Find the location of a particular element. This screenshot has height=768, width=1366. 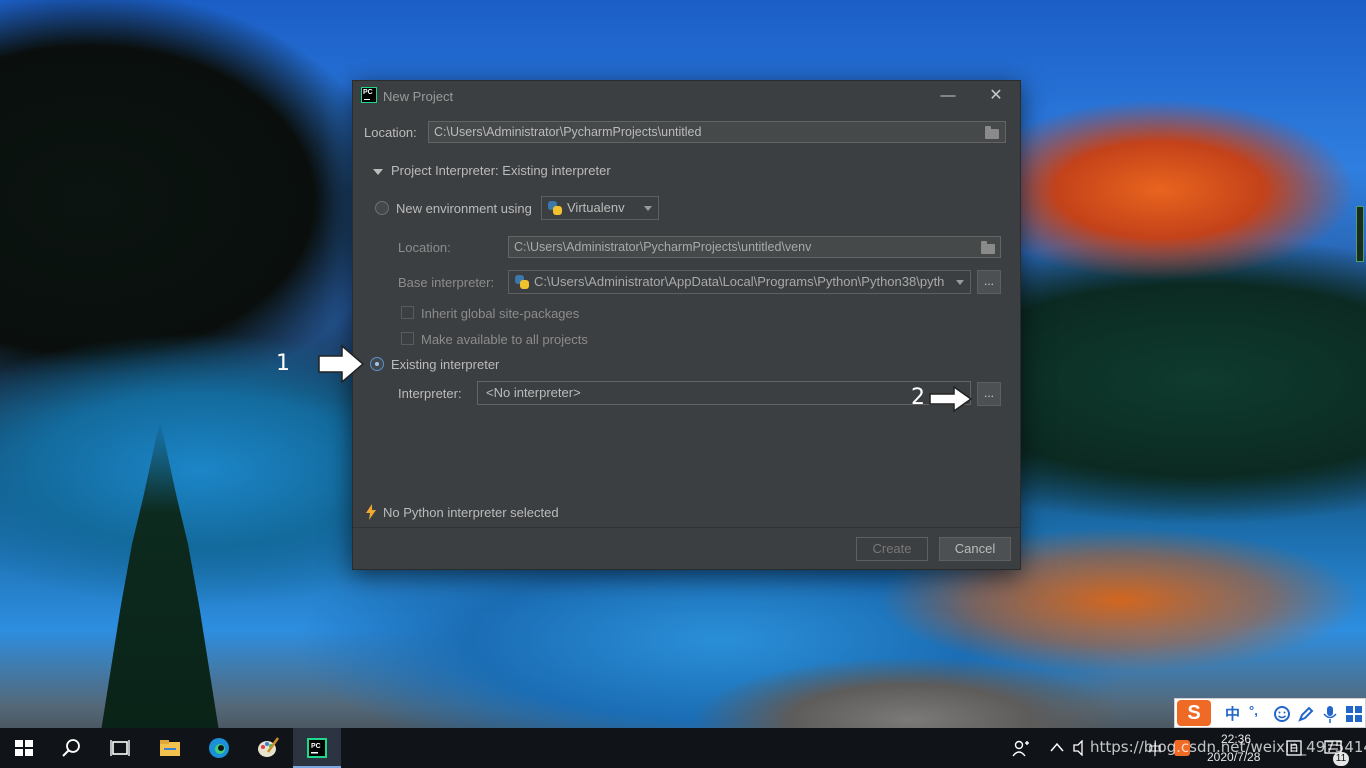

interpreter-label: Interpreter: is located at coordinates (430, 393).